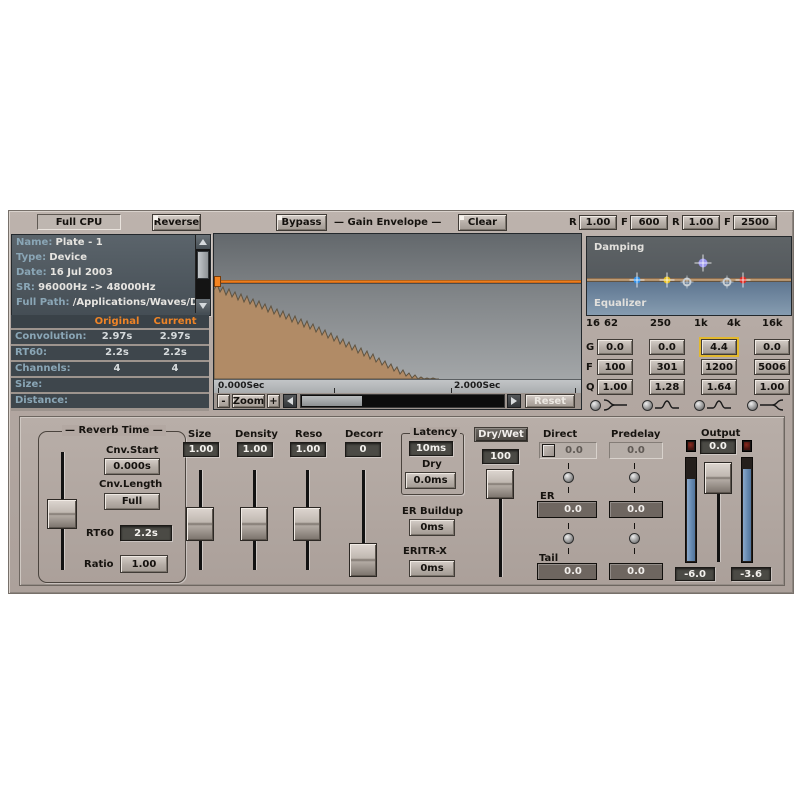 The image size is (800, 800). What do you see at coordinates (254, 524) in the screenshot?
I see `density-slider-handle` at bounding box center [254, 524].